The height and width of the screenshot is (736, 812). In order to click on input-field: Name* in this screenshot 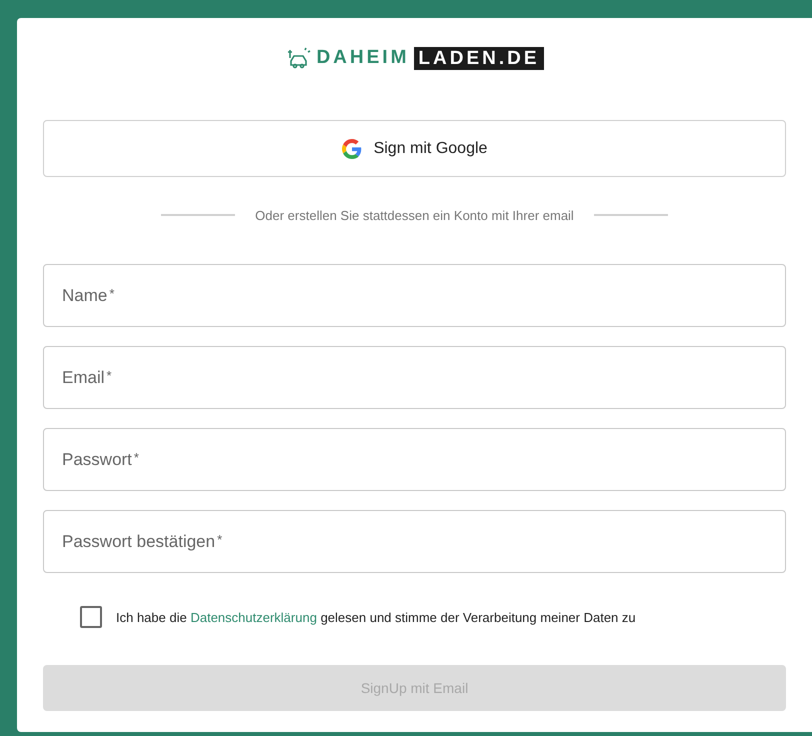, I will do `click(414, 295)`.